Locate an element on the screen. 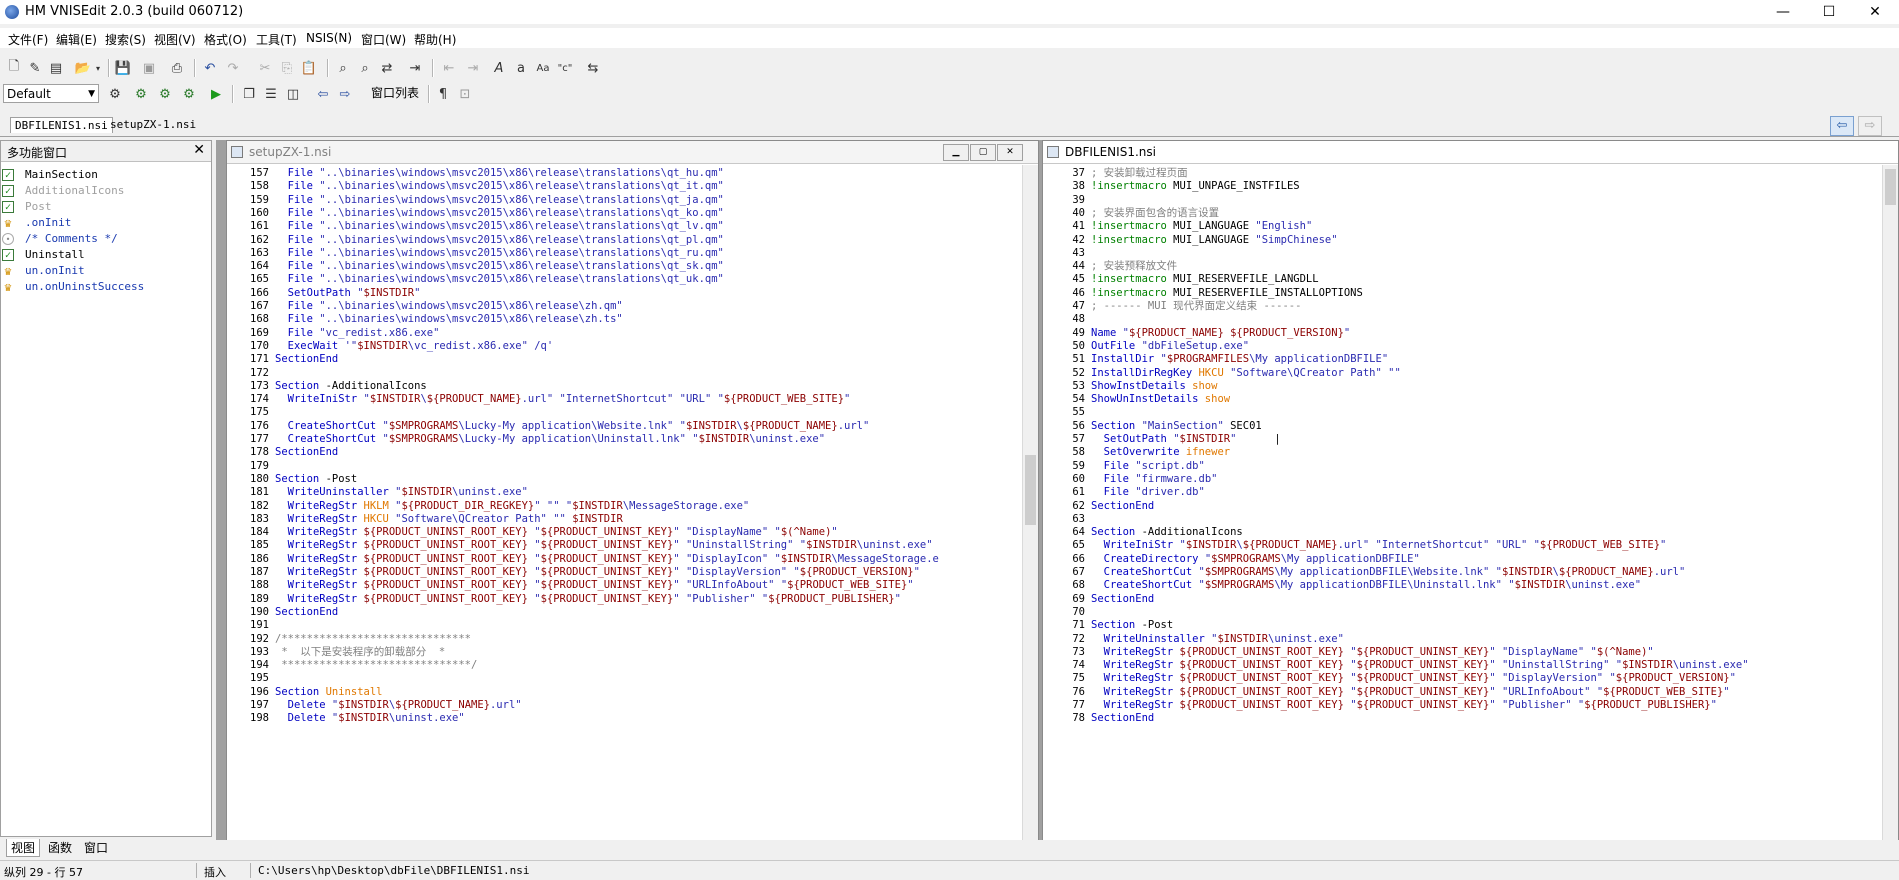  cascade-icon: ❐ is located at coordinates (249, 94).